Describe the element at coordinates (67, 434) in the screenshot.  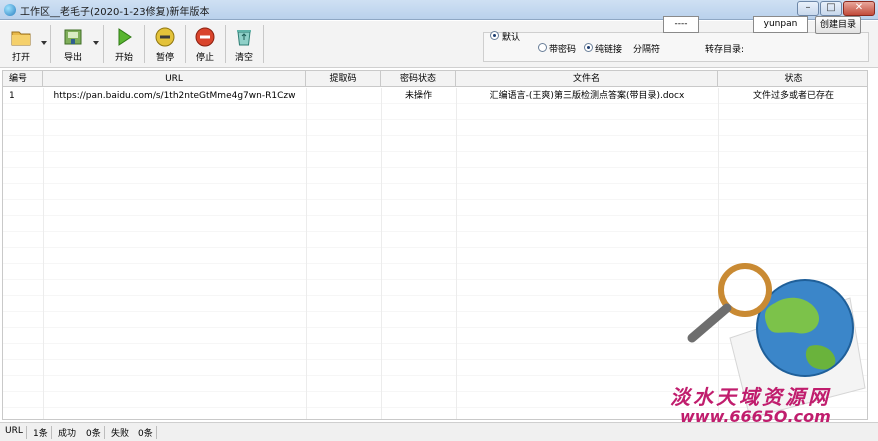
I see `status-success-label: 成功` at that location.